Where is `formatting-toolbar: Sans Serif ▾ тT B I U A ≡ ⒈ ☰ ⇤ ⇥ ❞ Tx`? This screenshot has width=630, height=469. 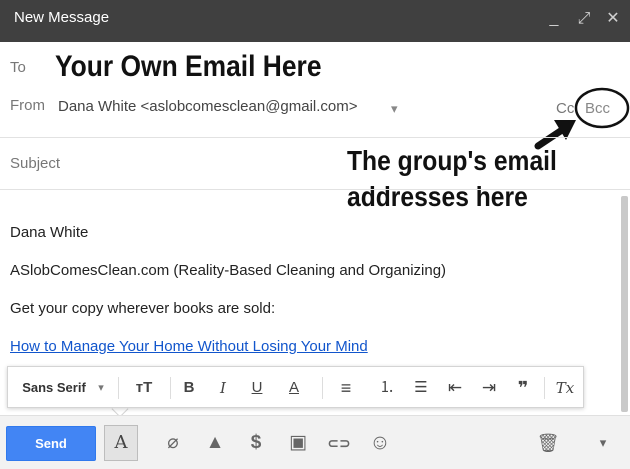
formatting-toolbar: Sans Serif ▾ тT B I U A ≡ ⒈ ☰ ⇤ ⇥ ❞ Tx is located at coordinates (295, 387).